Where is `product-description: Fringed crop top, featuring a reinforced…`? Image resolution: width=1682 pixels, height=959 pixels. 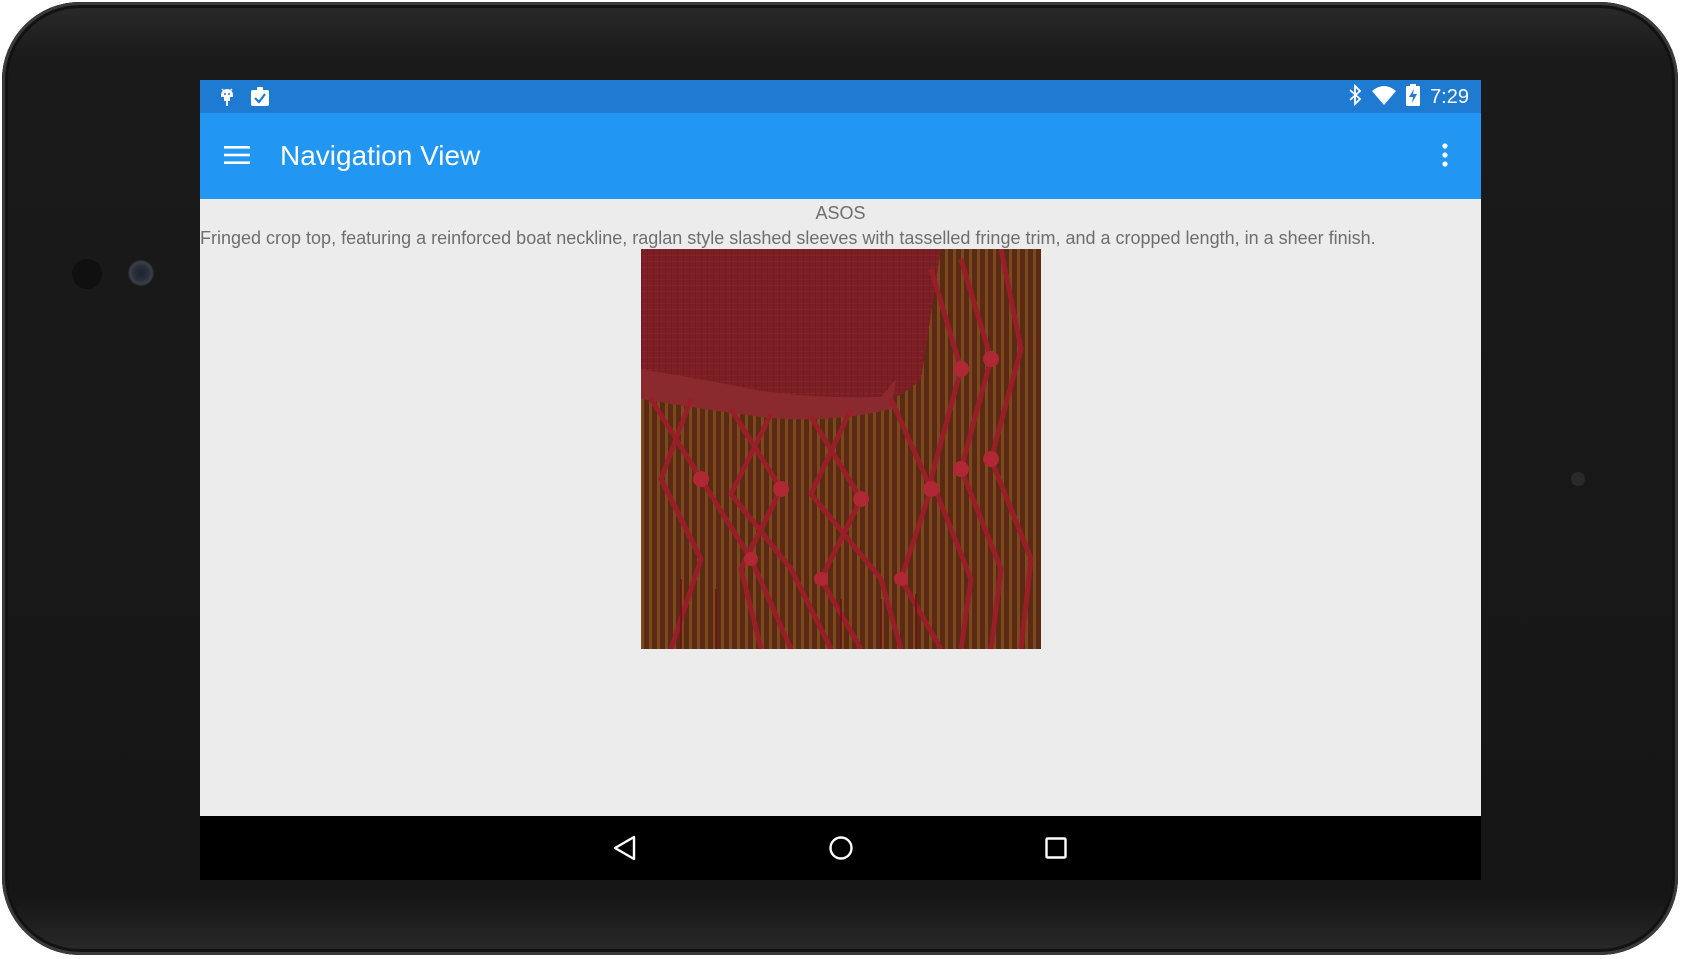 product-description: Fringed crop top, featuring a reinforced… is located at coordinates (788, 238).